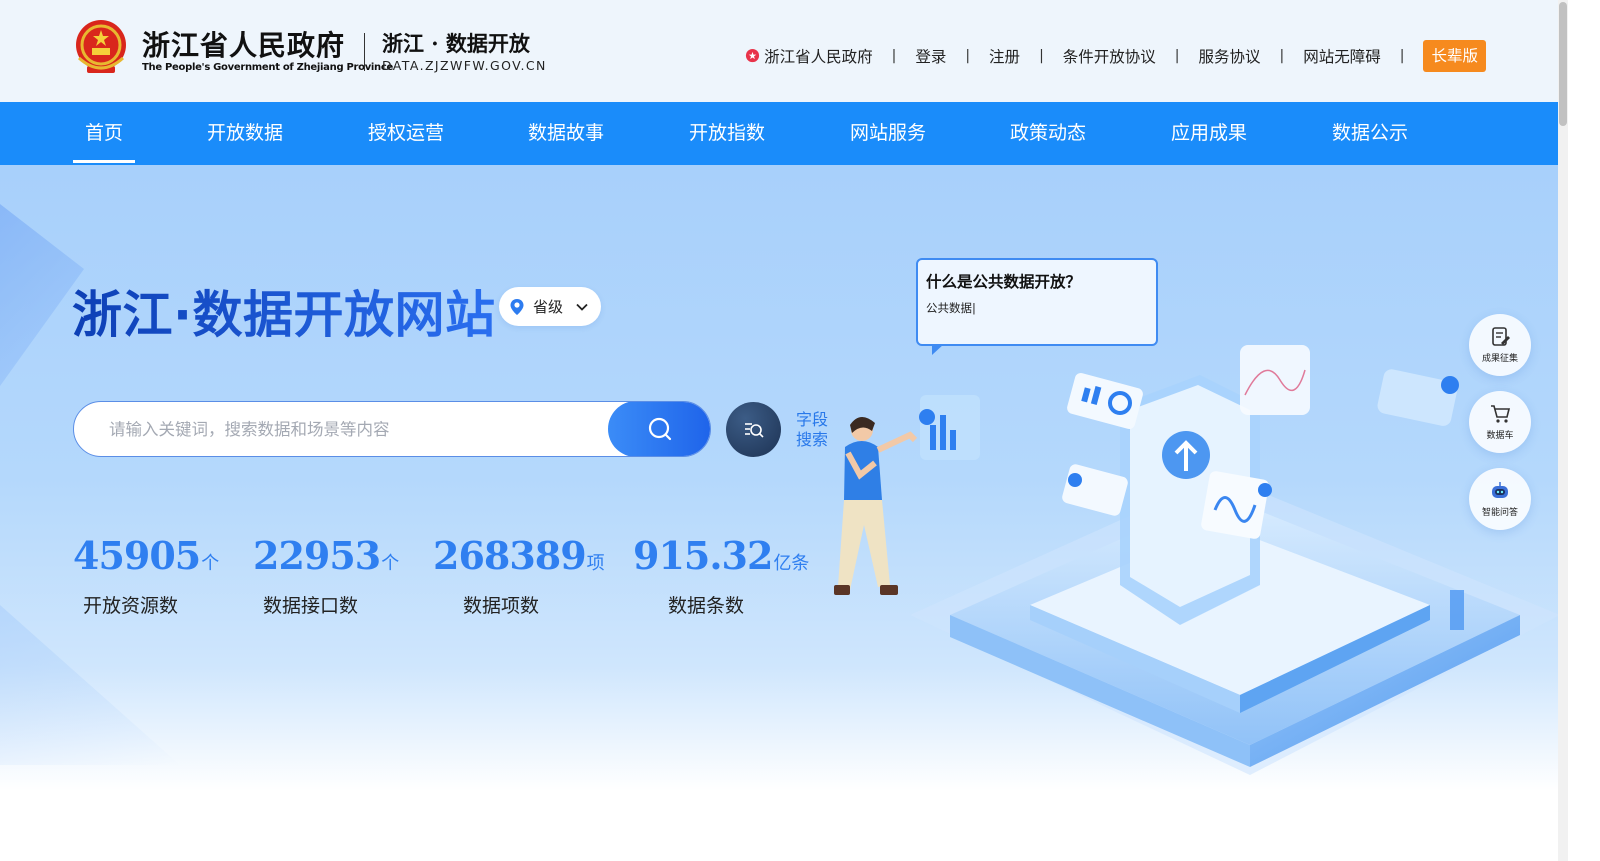 The image size is (1600, 861). Describe the element at coordinates (1342, 56) in the screenshot. I see `accessibility-link: 网站无障碍` at that location.